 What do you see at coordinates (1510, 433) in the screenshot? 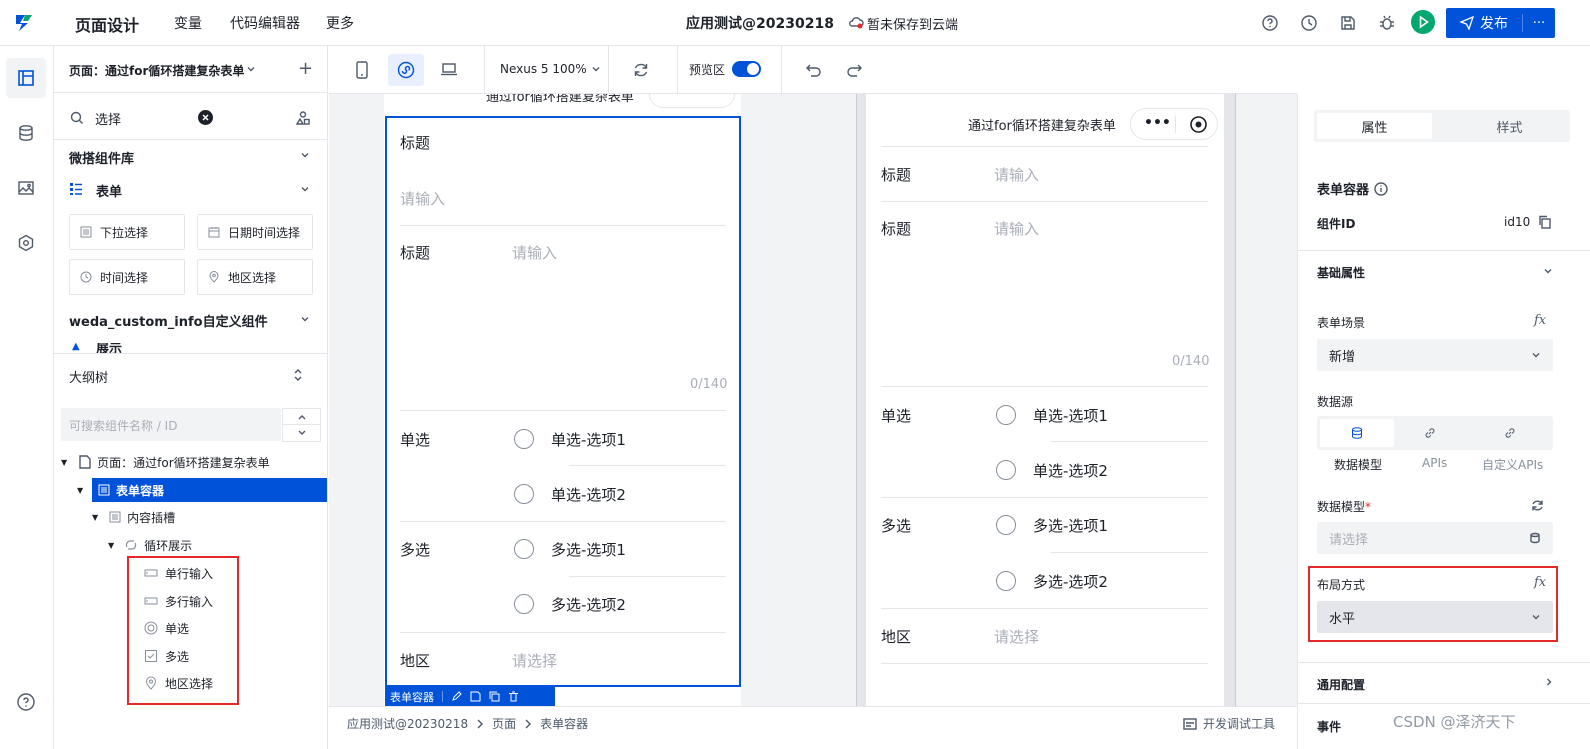
I see `custom-api-link-icon` at bounding box center [1510, 433].